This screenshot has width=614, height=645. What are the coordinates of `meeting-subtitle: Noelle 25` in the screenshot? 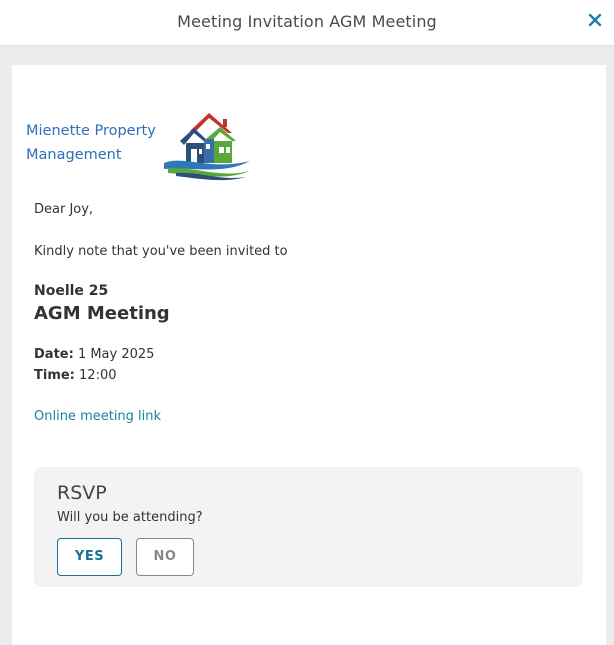 It's located at (71, 291).